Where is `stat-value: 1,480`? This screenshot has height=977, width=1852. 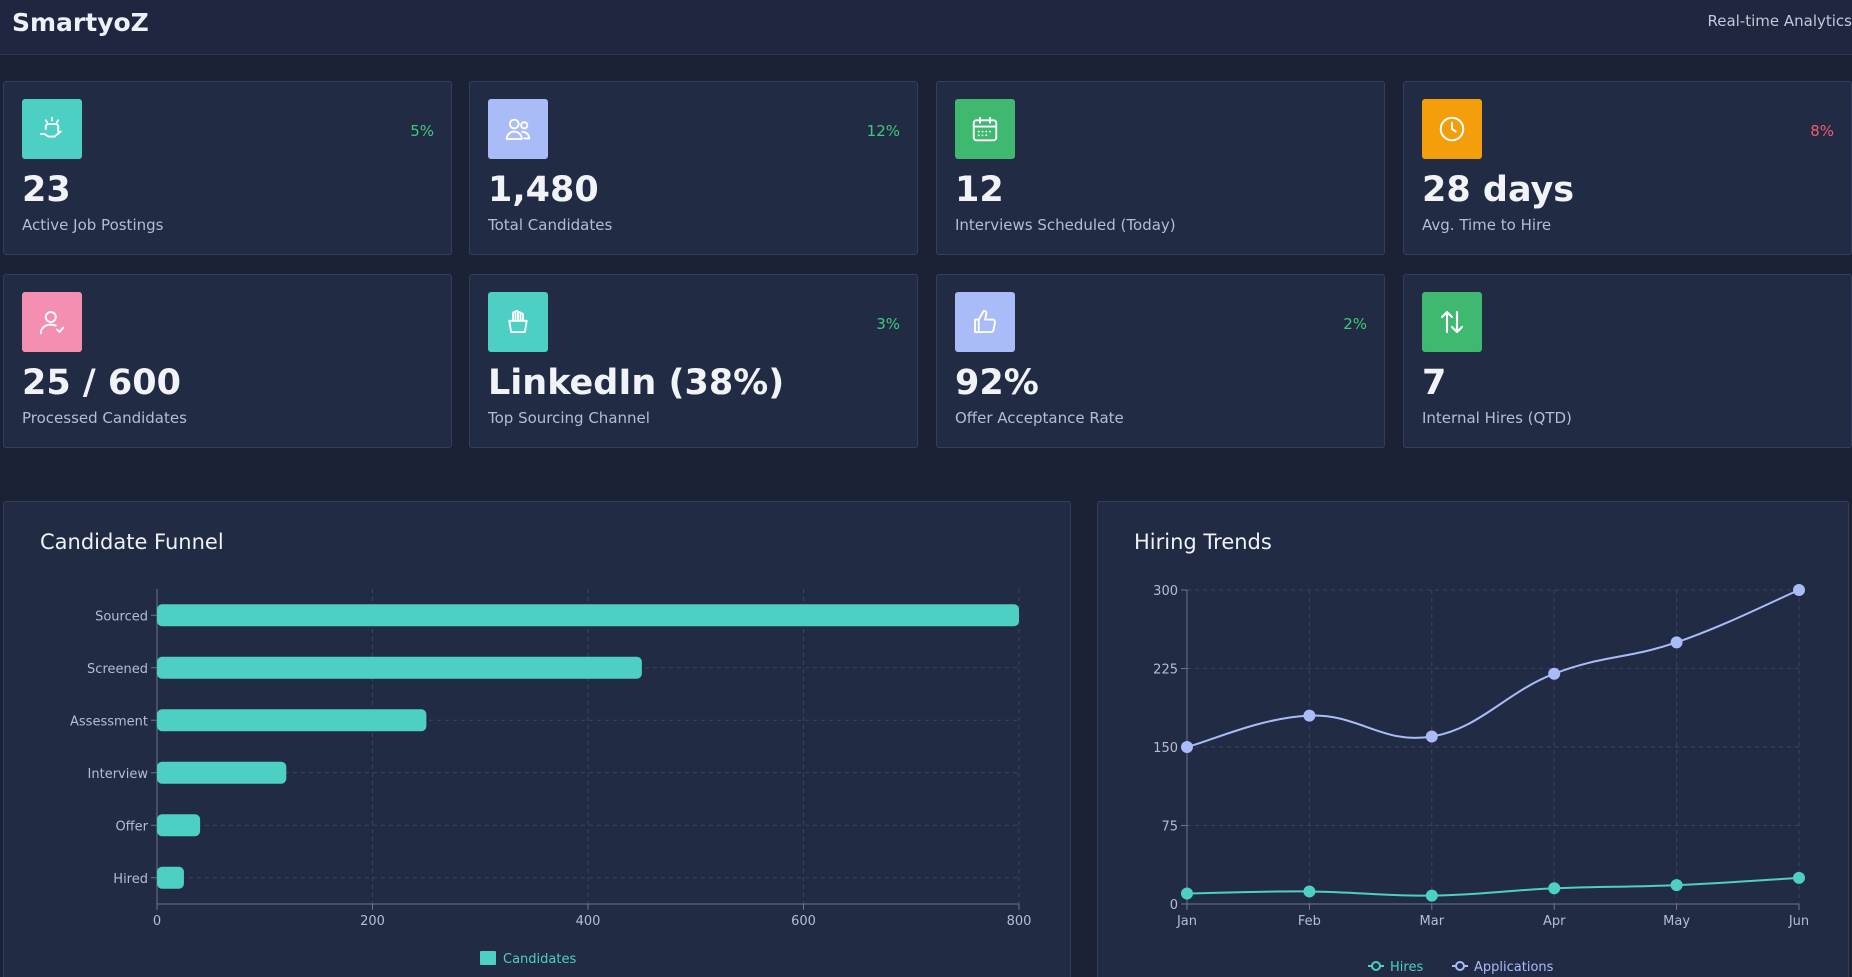 stat-value: 1,480 is located at coordinates (543, 190).